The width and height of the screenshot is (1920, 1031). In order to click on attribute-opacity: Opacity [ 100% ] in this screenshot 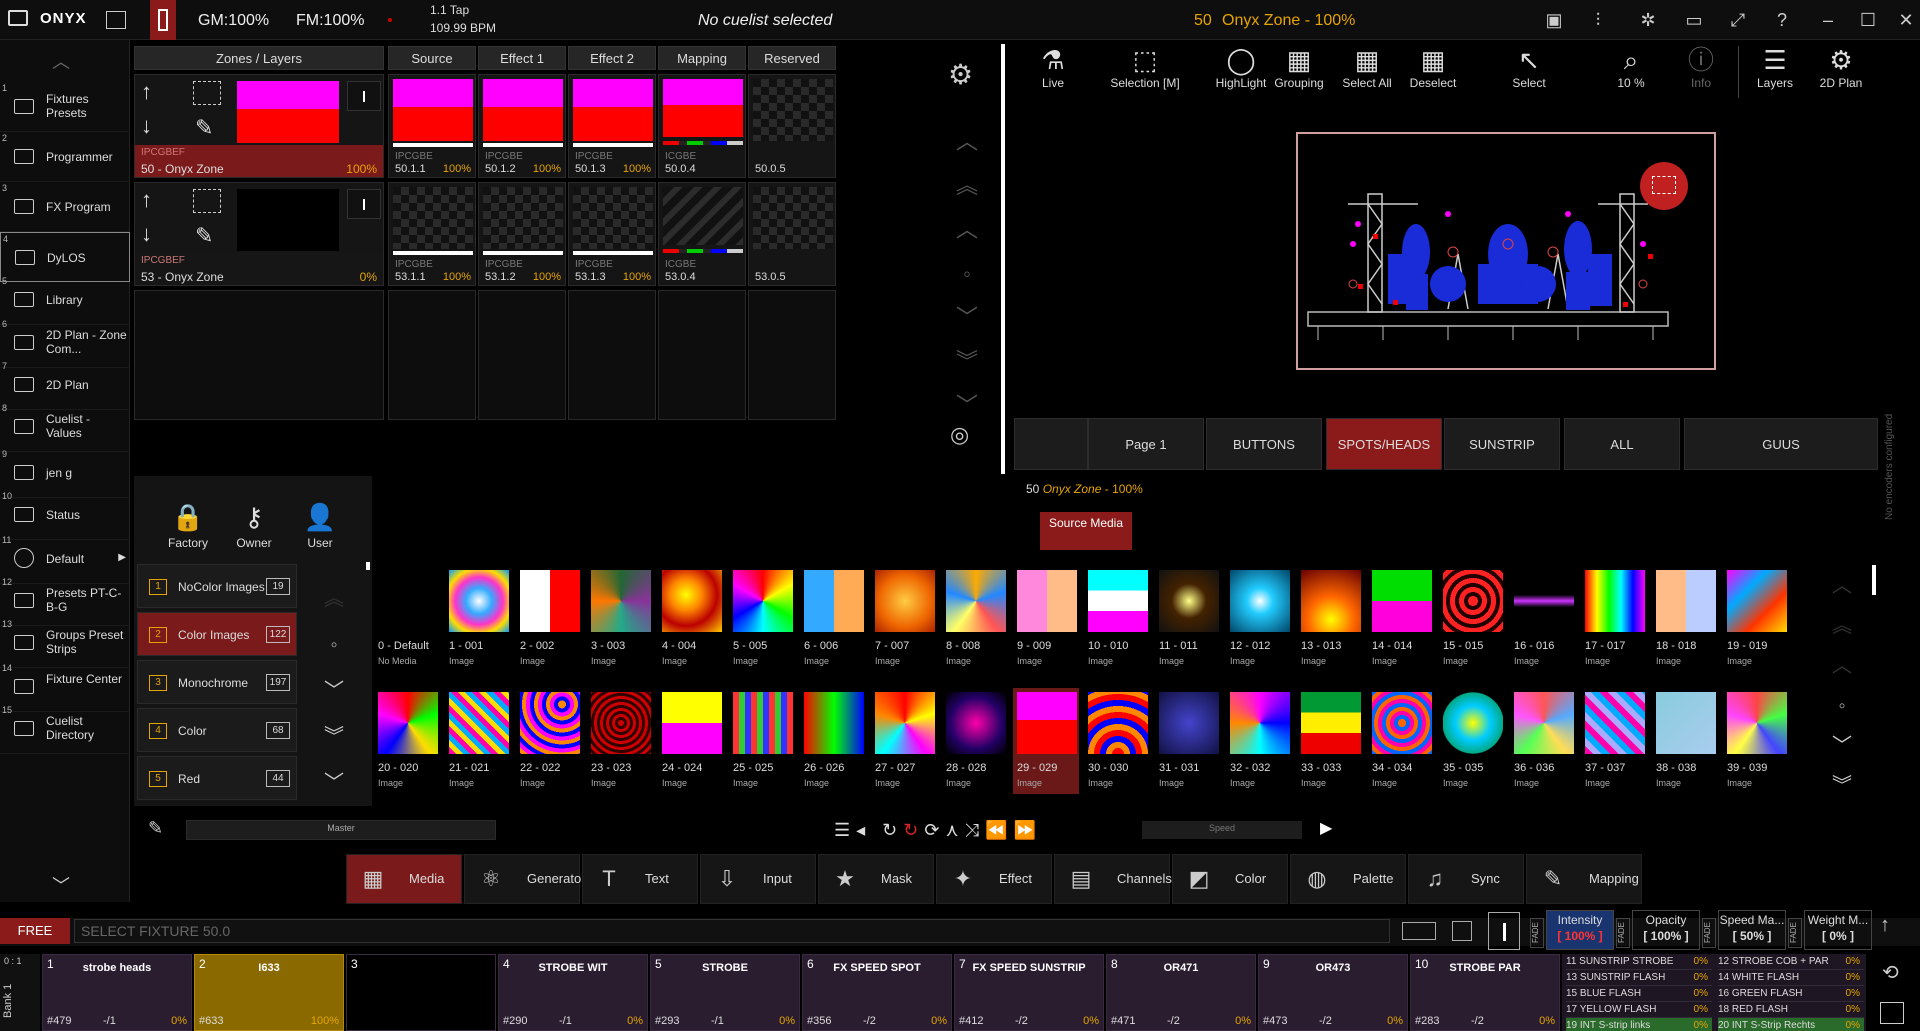, I will do `click(1666, 930)`.